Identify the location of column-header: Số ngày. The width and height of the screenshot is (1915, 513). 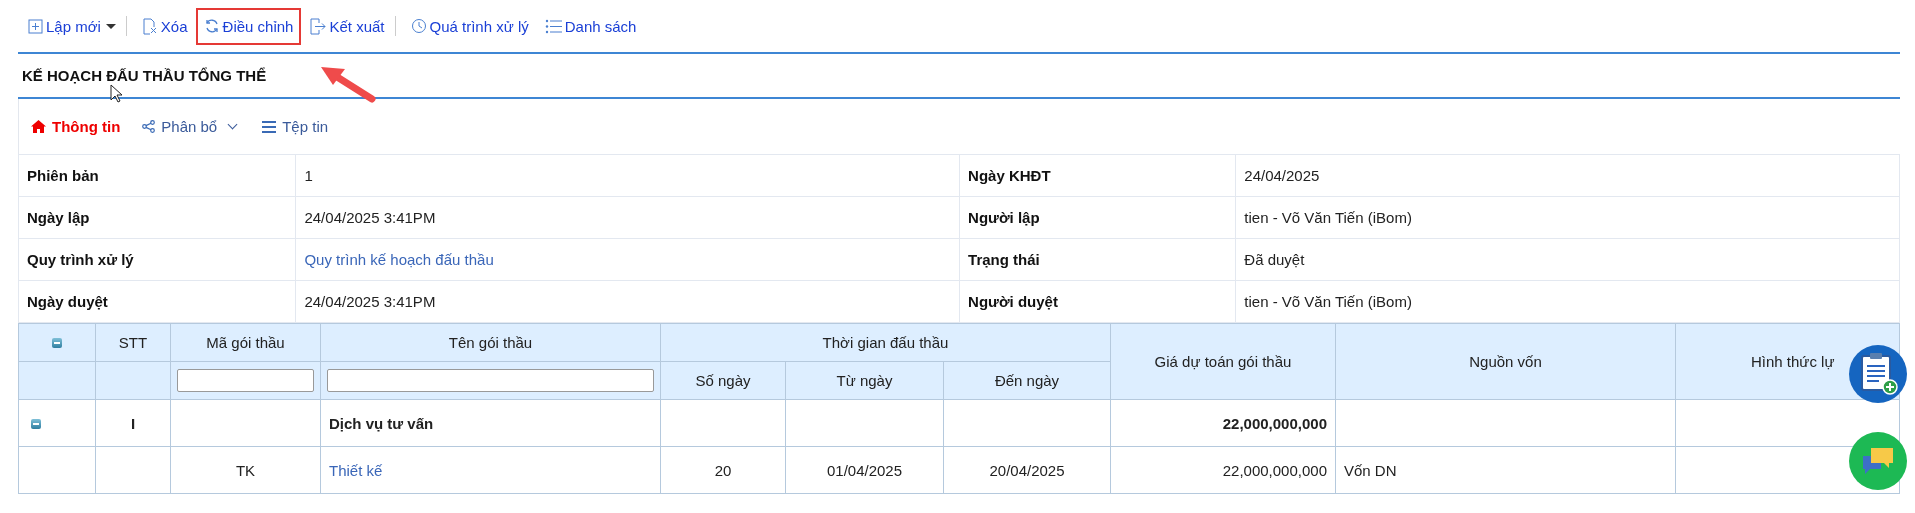
(723, 380).